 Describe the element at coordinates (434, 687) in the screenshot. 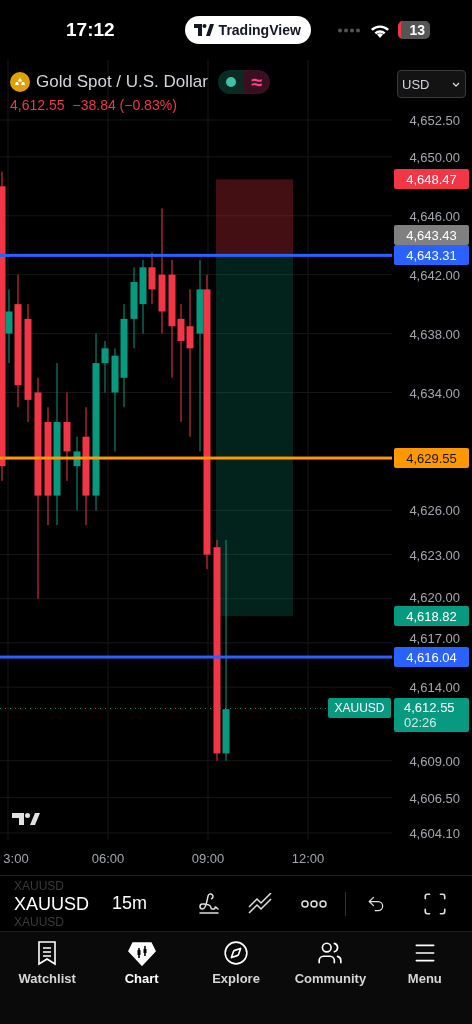

I see `price-tick: 4,614.00` at that location.